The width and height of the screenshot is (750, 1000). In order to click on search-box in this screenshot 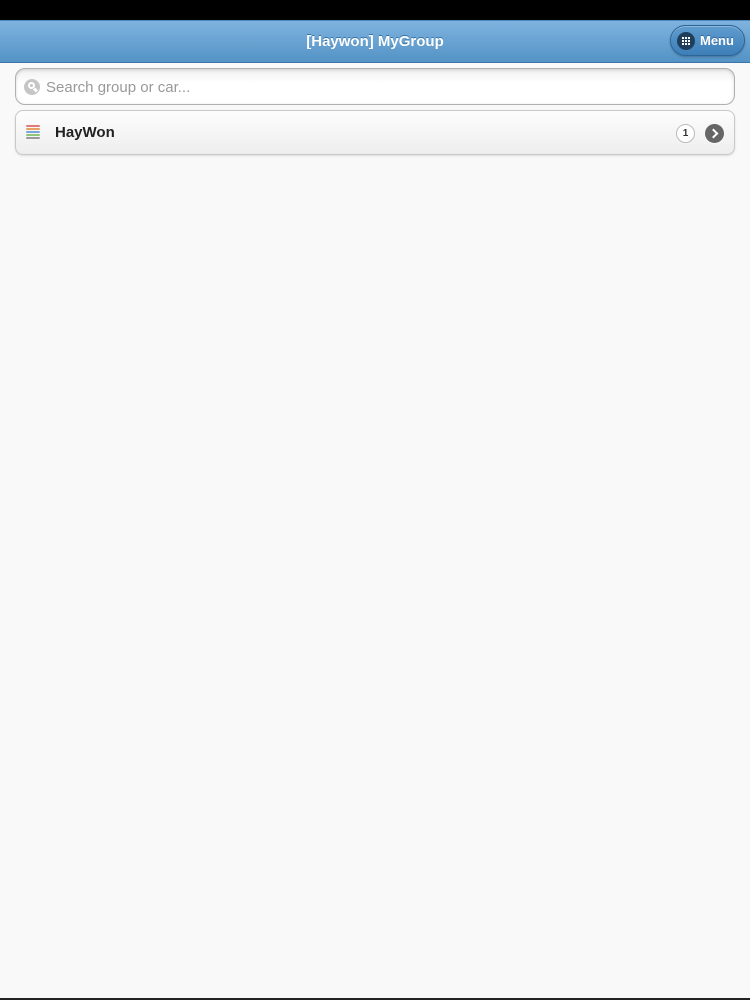, I will do `click(375, 86)`.